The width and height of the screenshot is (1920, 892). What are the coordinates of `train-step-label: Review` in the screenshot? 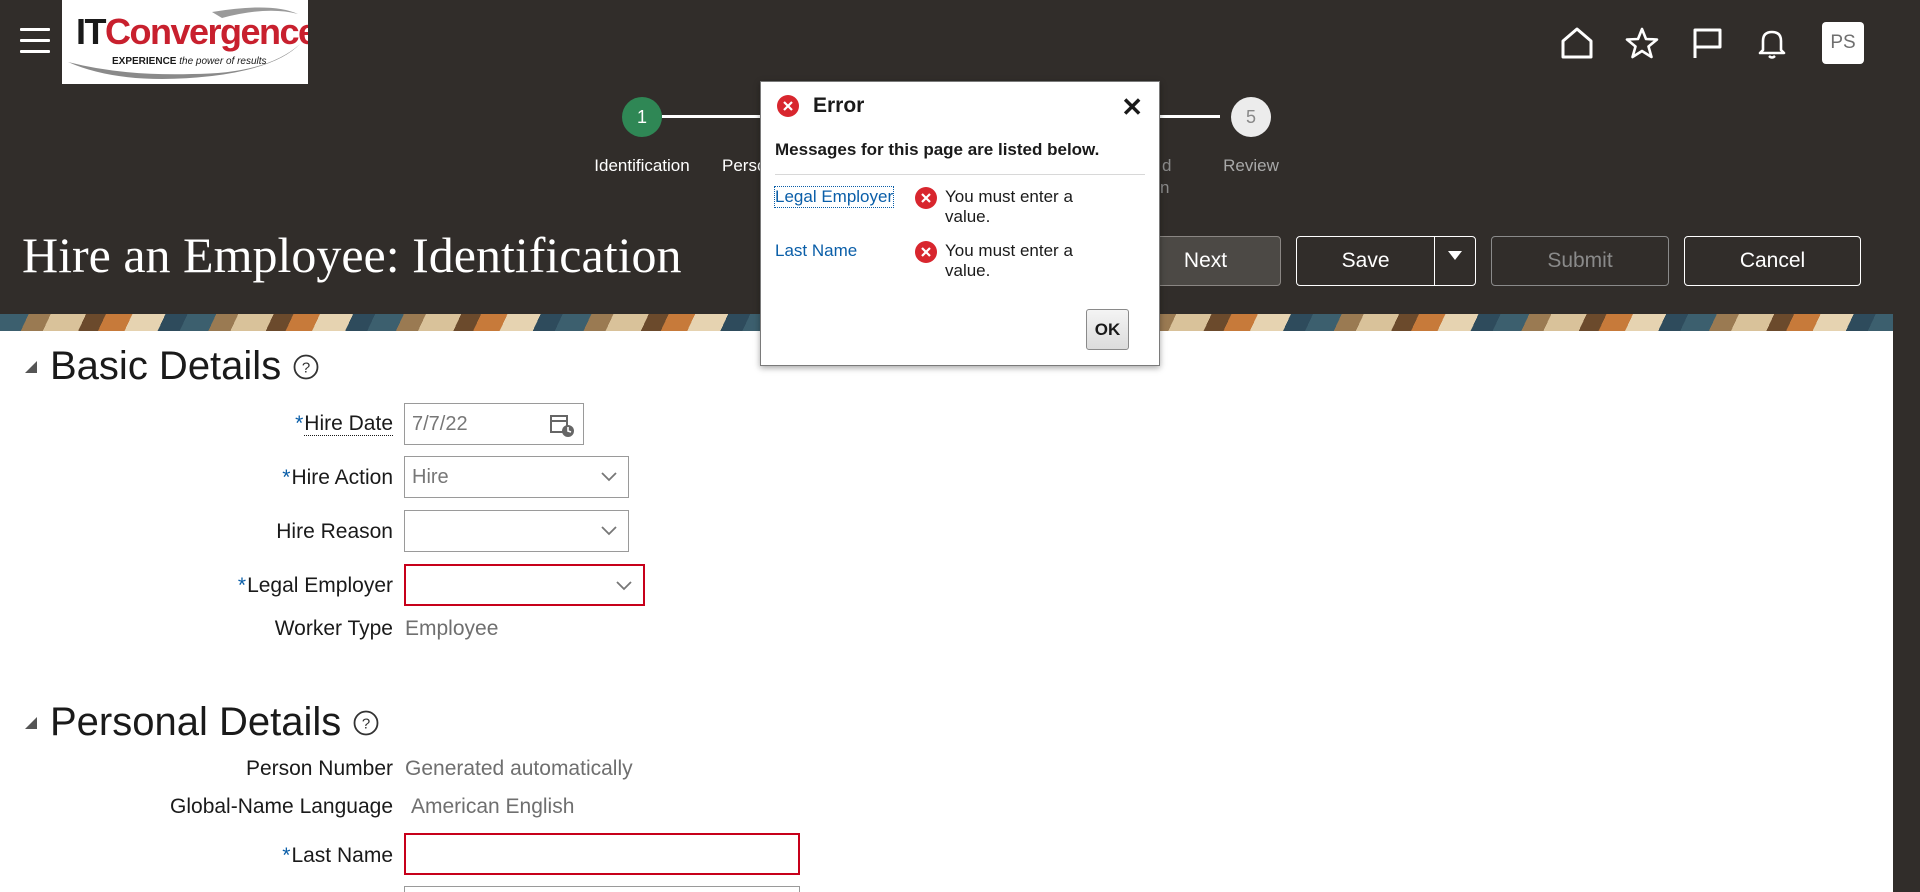 It's located at (1251, 165).